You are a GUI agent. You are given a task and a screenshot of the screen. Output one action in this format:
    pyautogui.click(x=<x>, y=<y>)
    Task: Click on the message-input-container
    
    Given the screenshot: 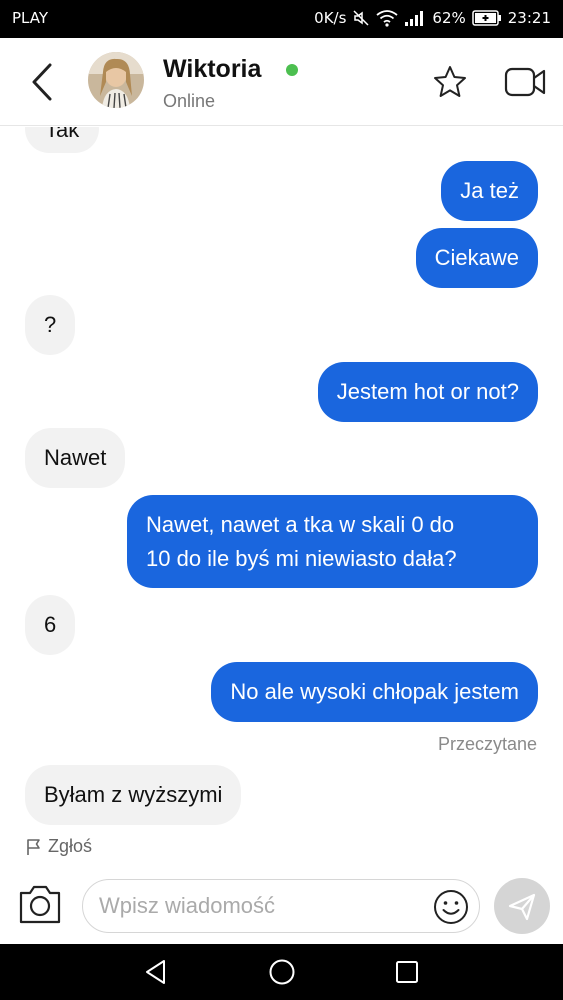 What is the action you would take?
    pyautogui.click(x=281, y=906)
    